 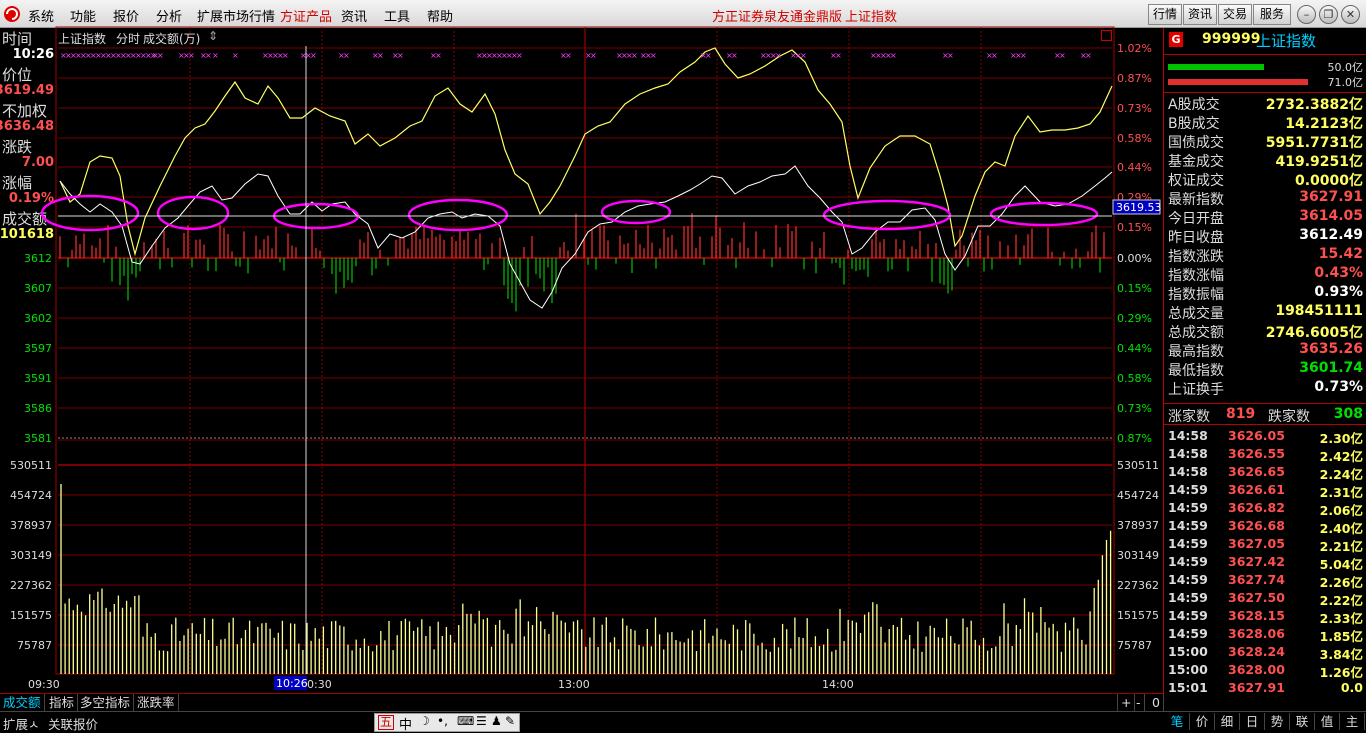 I want to click on time-axis-label: 14:00, so click(x=838, y=684).